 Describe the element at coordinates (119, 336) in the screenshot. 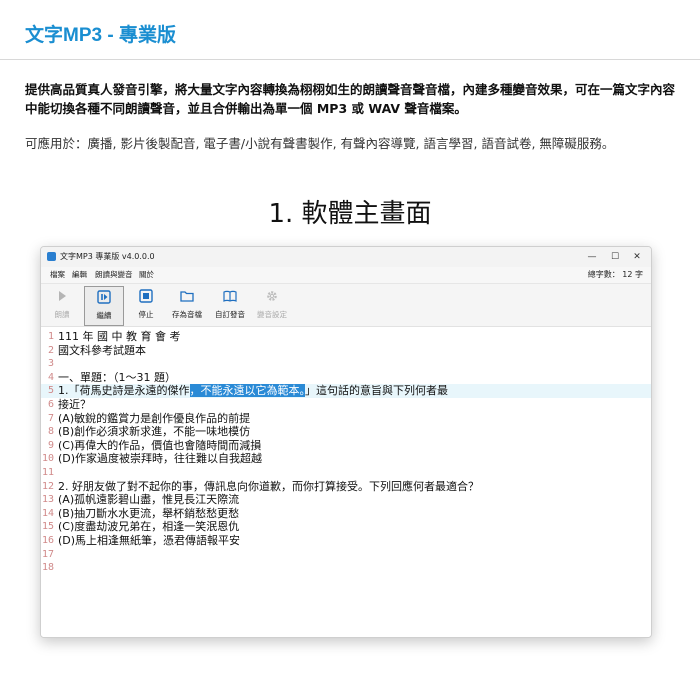

I see `line-text: 111 年 國 中 教 育 會 考` at that location.